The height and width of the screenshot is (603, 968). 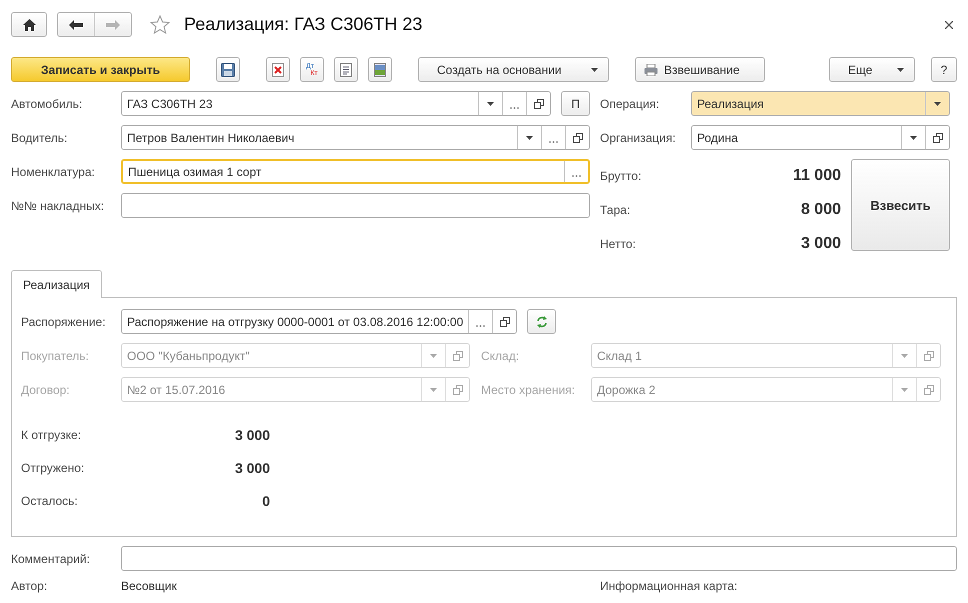 I want to click on input-field: Реализация, so click(x=820, y=103).